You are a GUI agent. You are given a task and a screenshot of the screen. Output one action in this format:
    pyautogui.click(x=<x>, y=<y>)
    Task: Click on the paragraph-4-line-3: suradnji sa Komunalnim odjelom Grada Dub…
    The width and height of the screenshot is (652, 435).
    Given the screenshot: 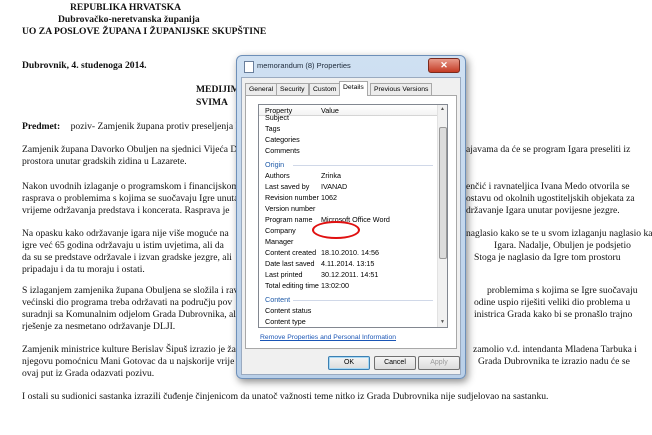 What is the action you would take?
    pyautogui.click(x=129, y=314)
    